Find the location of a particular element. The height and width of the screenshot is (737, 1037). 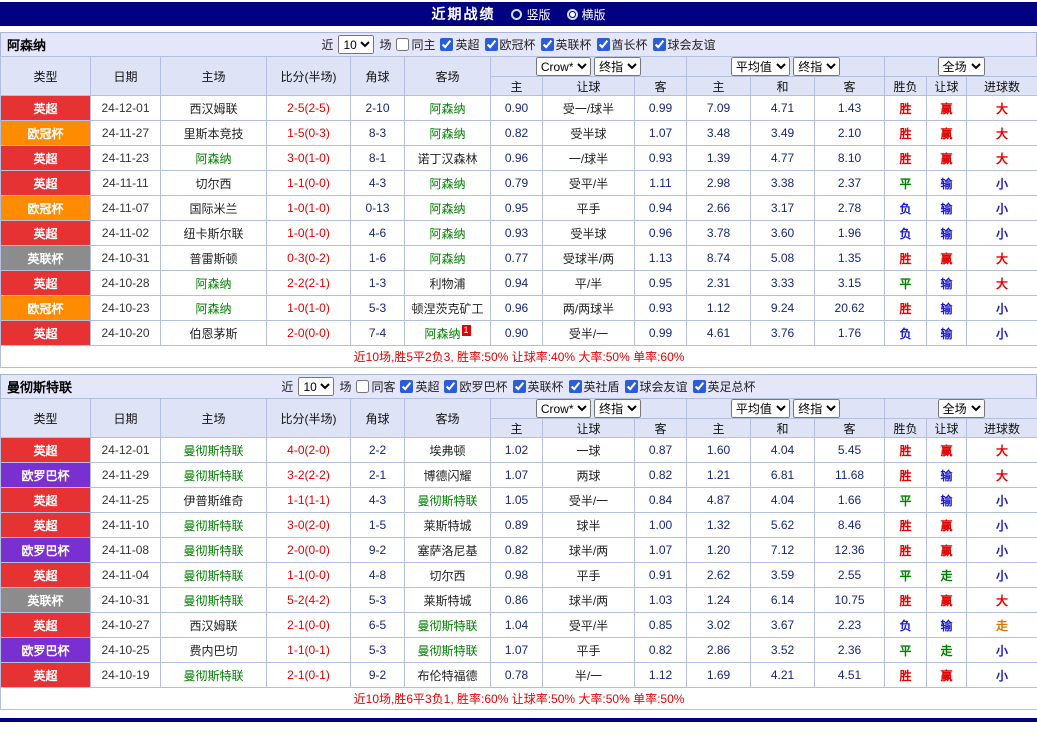

match-date: 24-11-23 is located at coordinates (125, 158).